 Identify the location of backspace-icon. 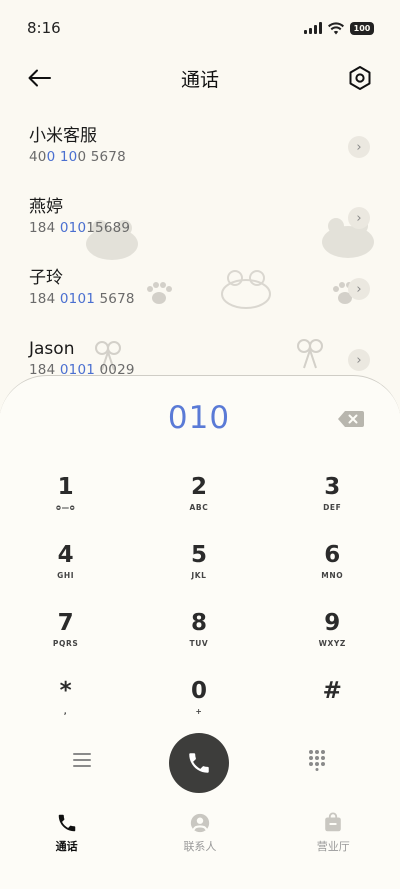
(351, 419).